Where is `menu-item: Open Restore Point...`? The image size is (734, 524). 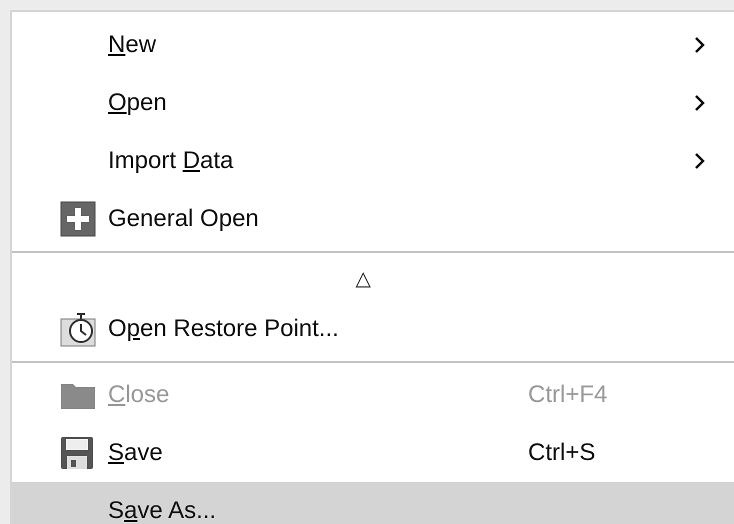
menu-item: Open Restore Point... is located at coordinates (373, 329).